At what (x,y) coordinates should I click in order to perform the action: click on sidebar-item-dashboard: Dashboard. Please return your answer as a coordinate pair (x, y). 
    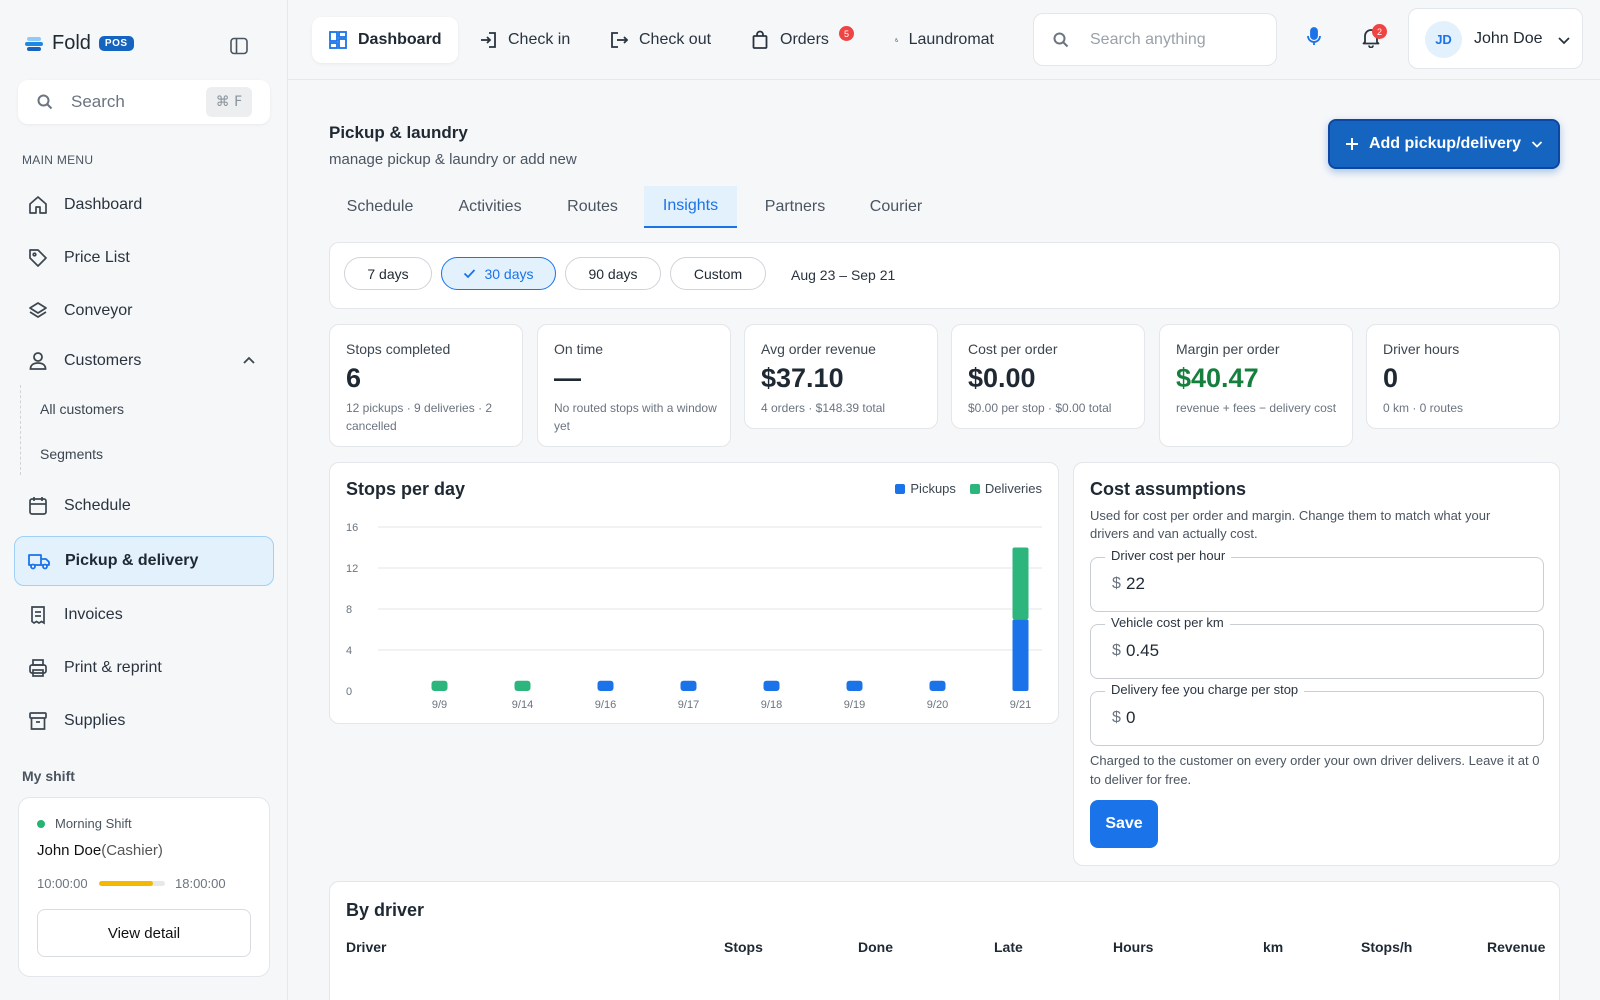
    Looking at the image, I should click on (144, 205).